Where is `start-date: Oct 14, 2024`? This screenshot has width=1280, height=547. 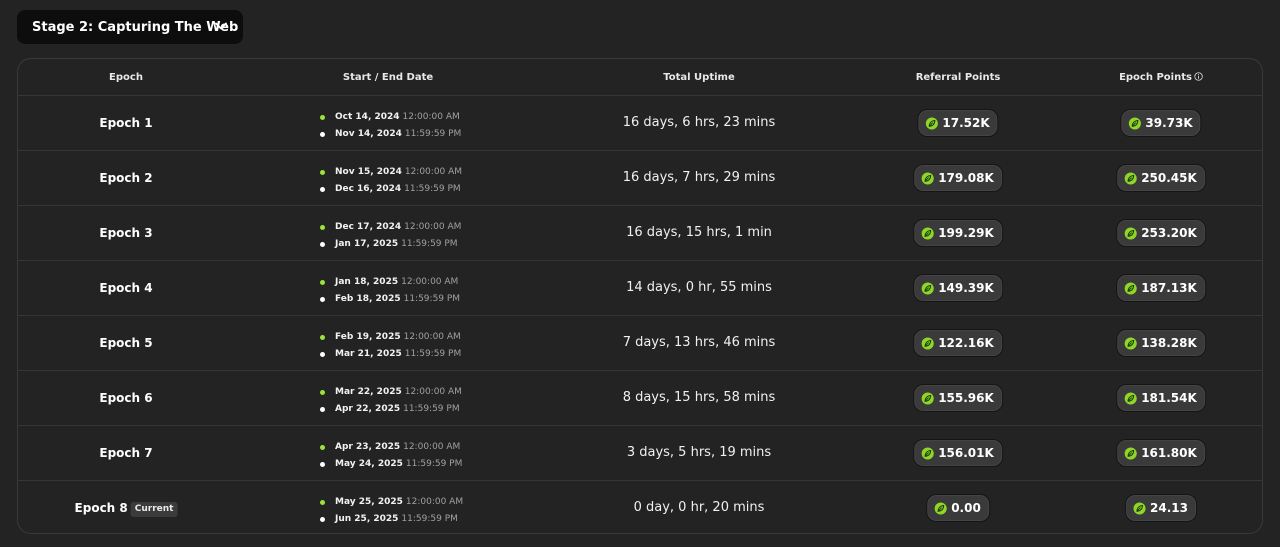
start-date: Oct 14, 2024 is located at coordinates (367, 117).